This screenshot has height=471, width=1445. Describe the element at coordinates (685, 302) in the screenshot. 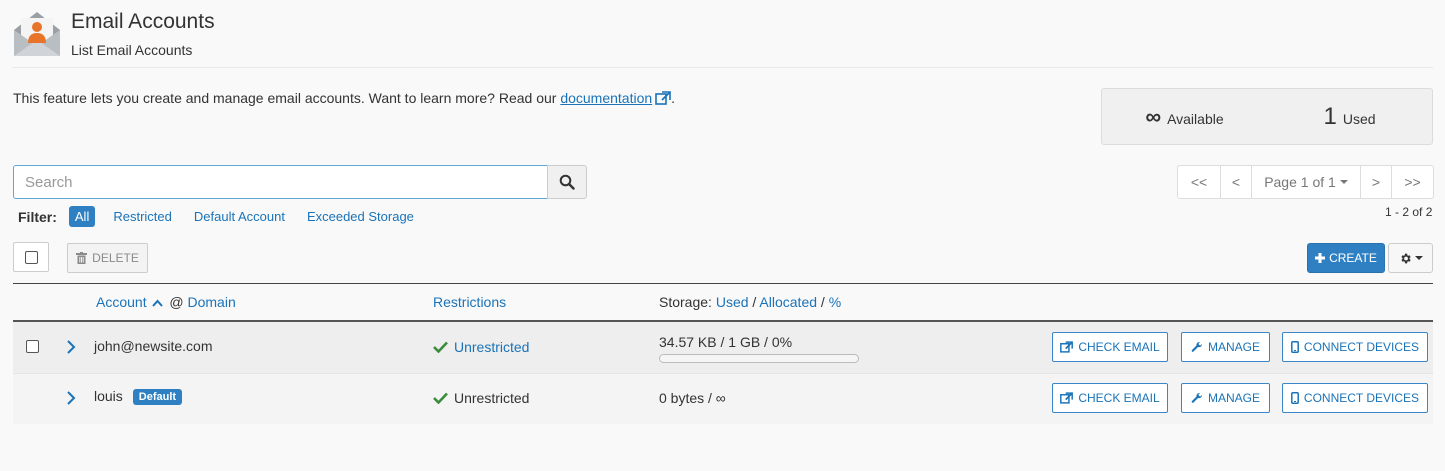

I see `storage-prefix: Storage:` at that location.